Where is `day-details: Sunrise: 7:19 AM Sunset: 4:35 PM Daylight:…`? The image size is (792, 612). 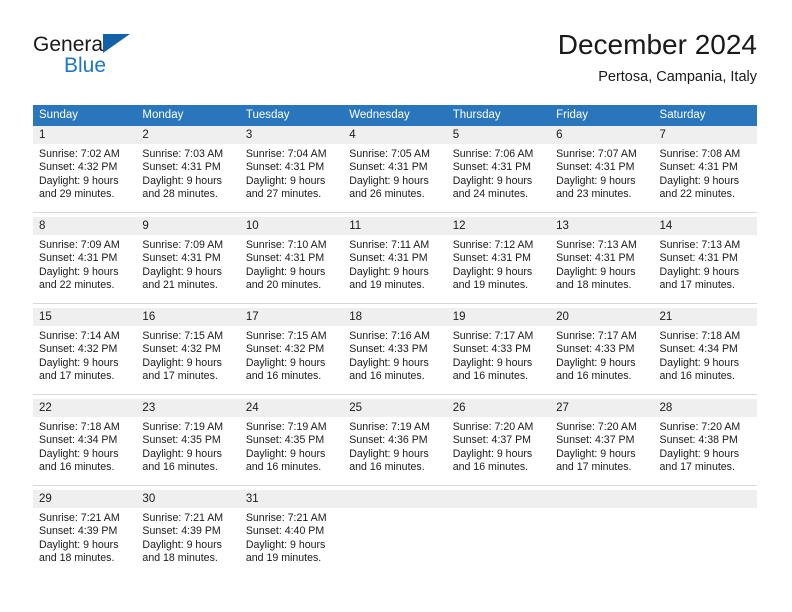
day-details: Sunrise: 7:19 AM Sunset: 4:35 PM Daylight:… is located at coordinates (187, 446).